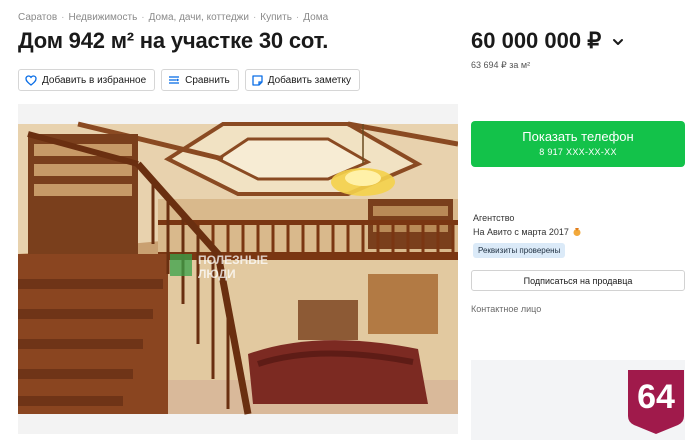 The width and height of the screenshot is (694, 440). I want to click on verified-details-badge: Реквизиты проверены, so click(519, 250).